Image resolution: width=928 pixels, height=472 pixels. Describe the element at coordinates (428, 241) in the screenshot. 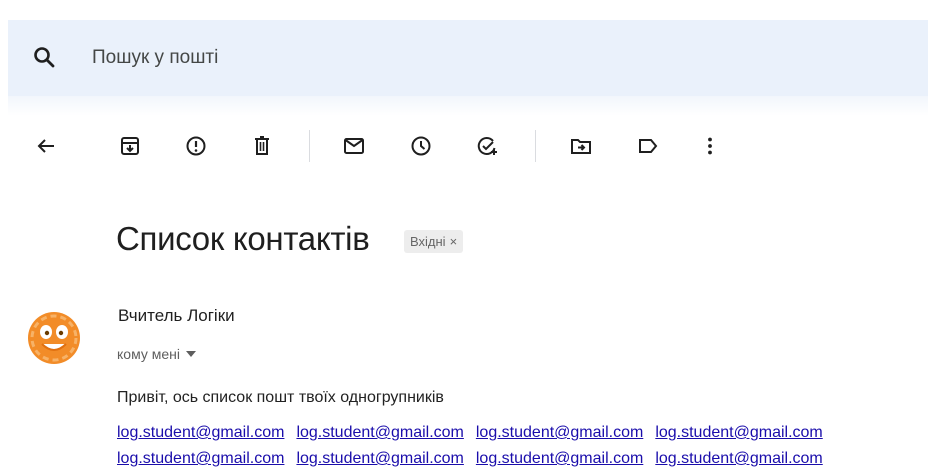

I see `label-name: Вхідні` at that location.